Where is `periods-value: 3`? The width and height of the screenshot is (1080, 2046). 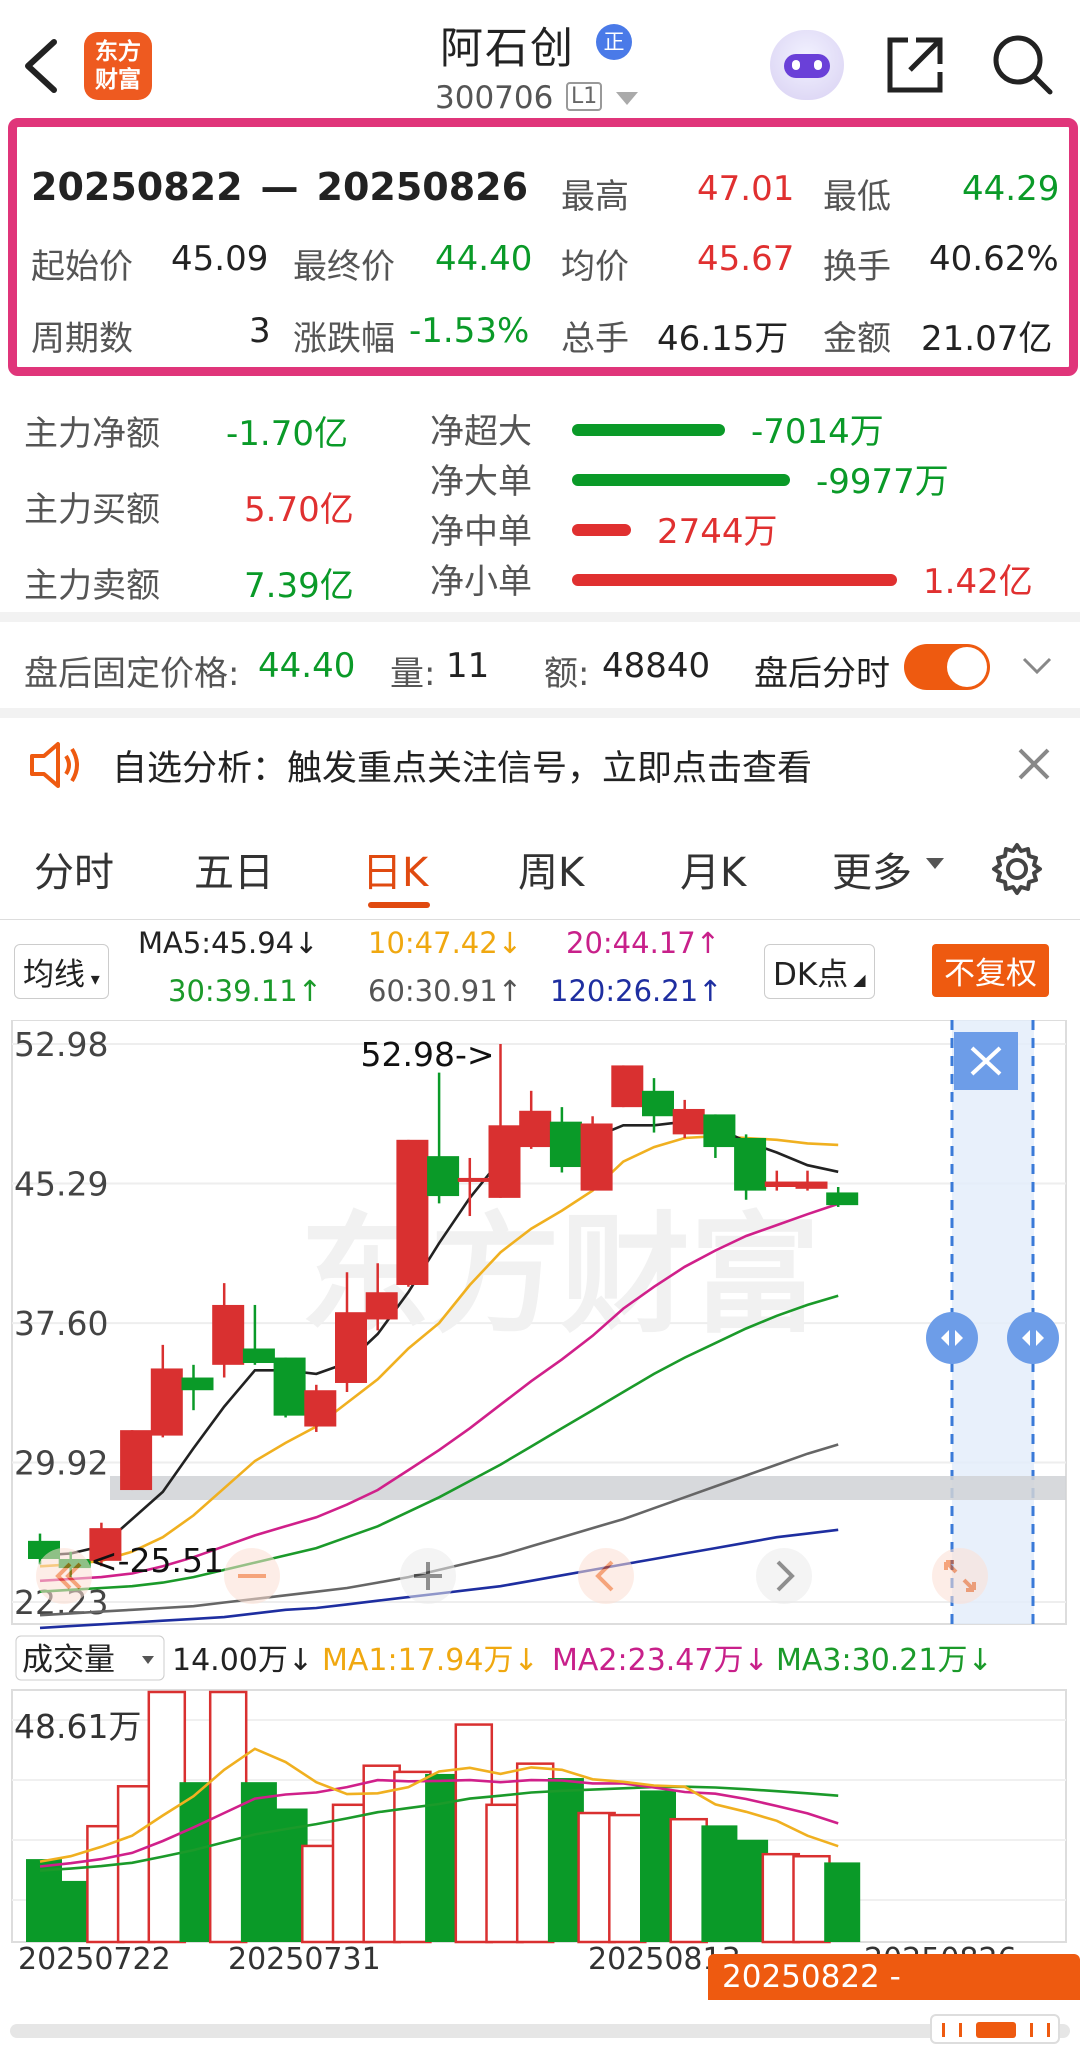 periods-value: 3 is located at coordinates (260, 331).